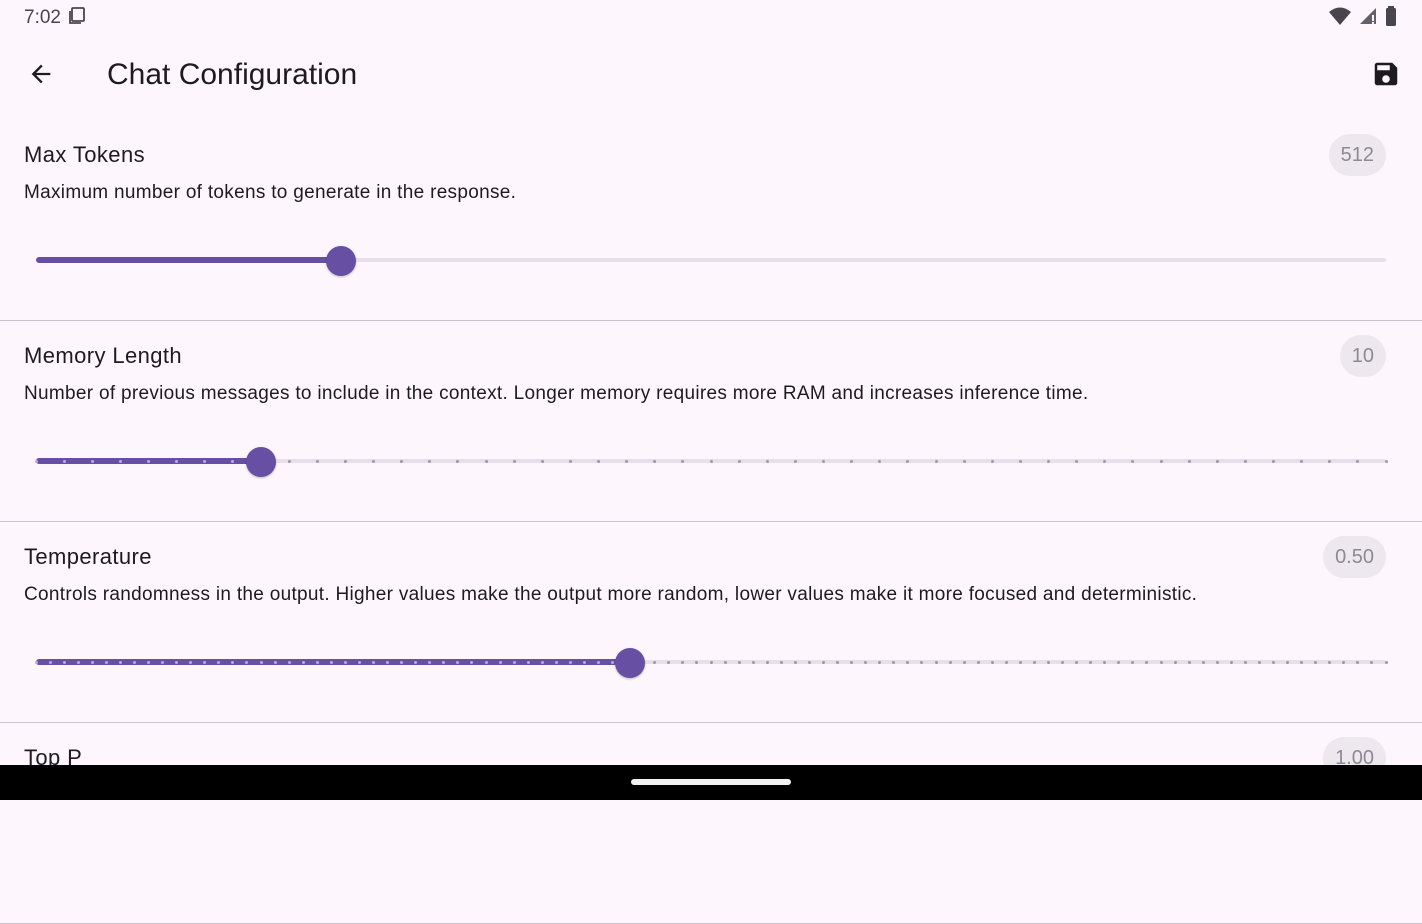 This screenshot has height=924, width=1422. Describe the element at coordinates (1354, 557) in the screenshot. I see `value-chip: 0.50` at that location.